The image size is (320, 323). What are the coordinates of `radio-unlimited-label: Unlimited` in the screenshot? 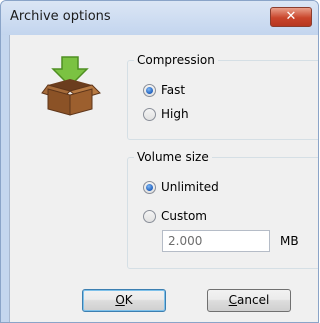 It's located at (190, 187).